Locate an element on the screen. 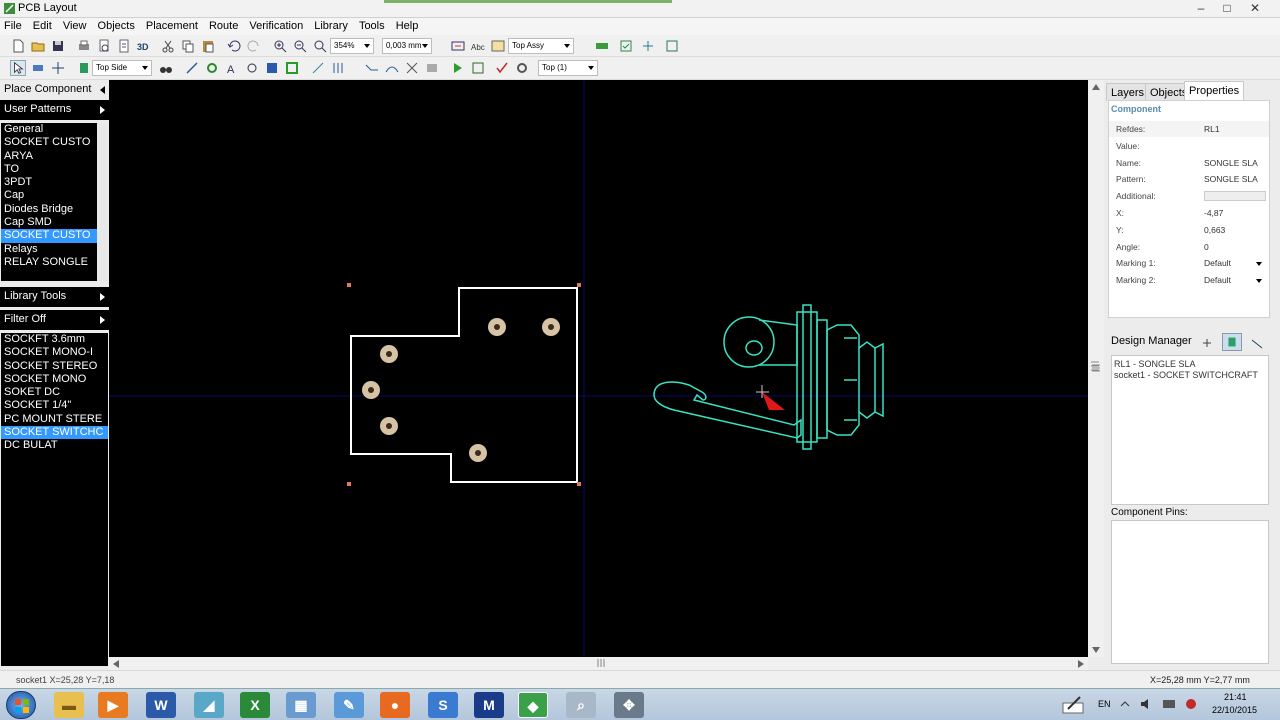  paint-icon: ✎ is located at coordinates (349, 705).